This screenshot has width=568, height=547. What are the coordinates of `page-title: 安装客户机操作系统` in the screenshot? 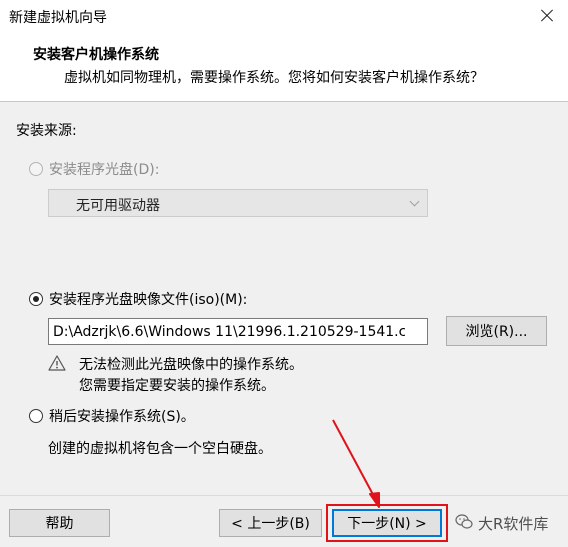 It's located at (96, 55).